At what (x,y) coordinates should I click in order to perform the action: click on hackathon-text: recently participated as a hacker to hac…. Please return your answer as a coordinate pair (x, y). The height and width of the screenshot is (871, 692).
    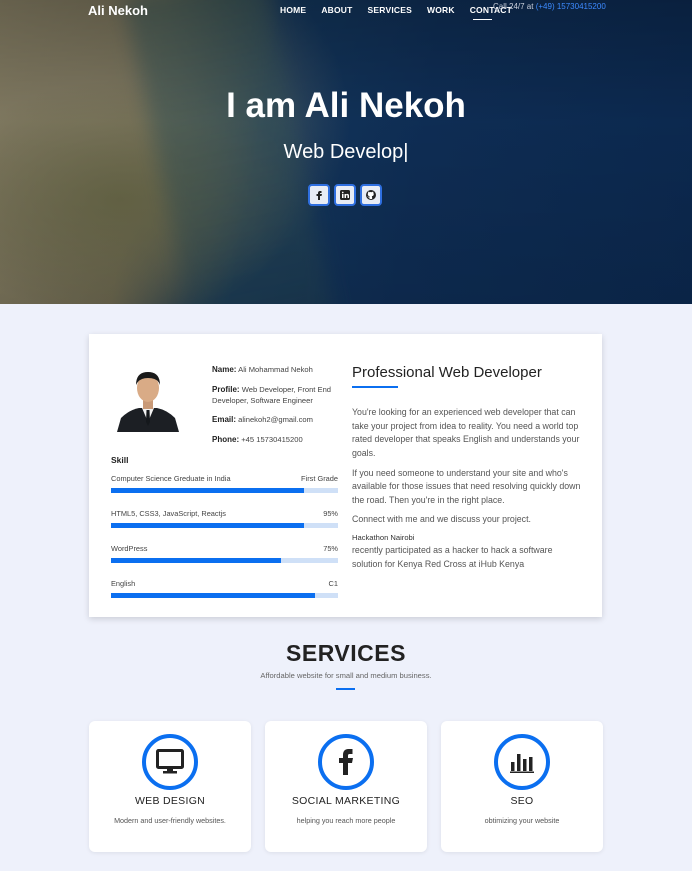
    Looking at the image, I should click on (452, 557).